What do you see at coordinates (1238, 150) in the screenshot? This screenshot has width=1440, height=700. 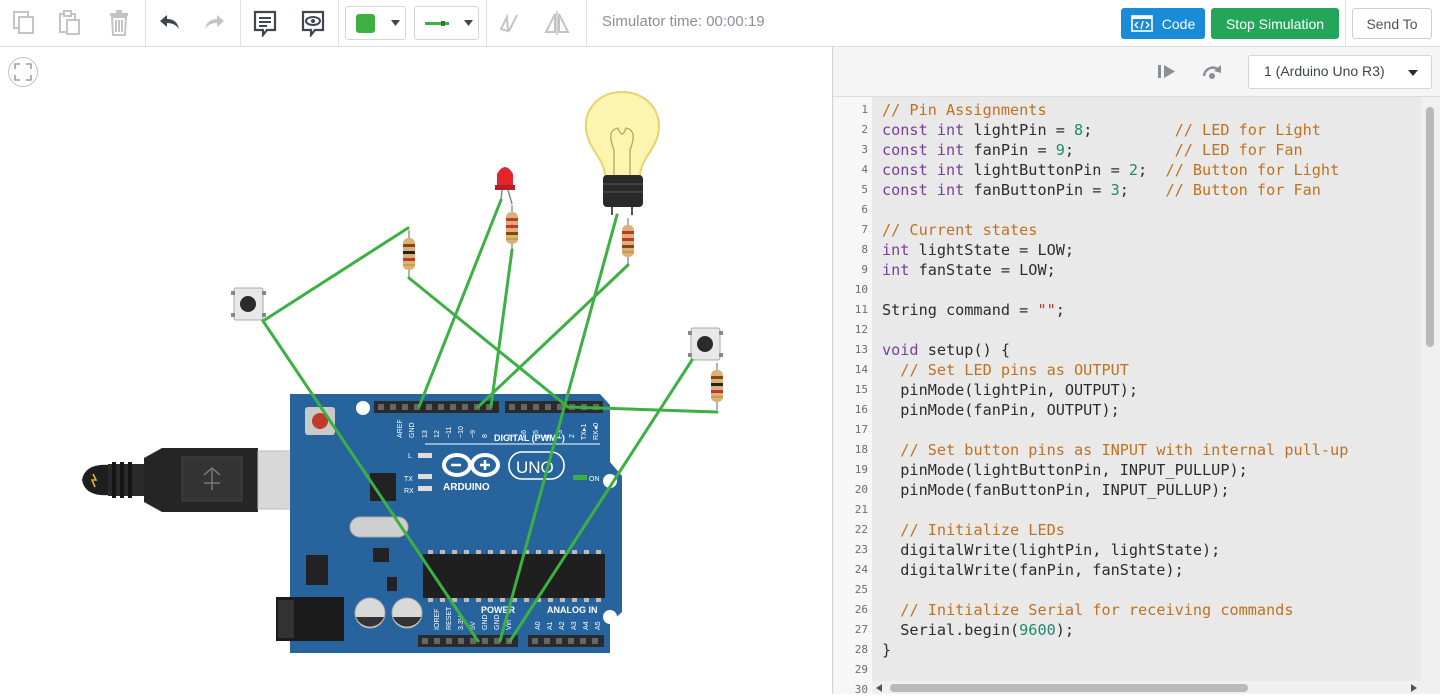 I see `code-token: // LED for Fan` at bounding box center [1238, 150].